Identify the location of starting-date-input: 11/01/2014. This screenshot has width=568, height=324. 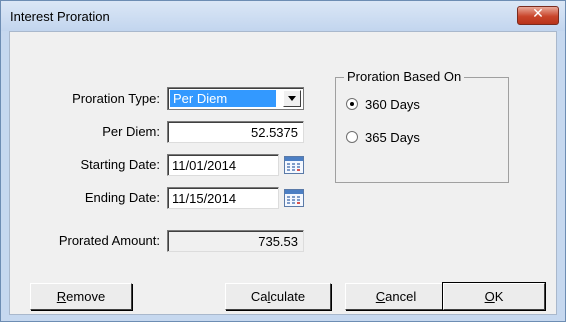
(223, 165).